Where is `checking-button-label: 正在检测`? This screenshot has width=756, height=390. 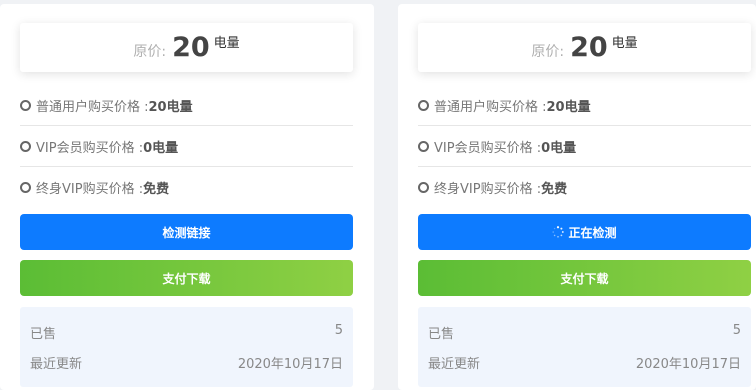
checking-button-label: 正在检测 is located at coordinates (592, 232).